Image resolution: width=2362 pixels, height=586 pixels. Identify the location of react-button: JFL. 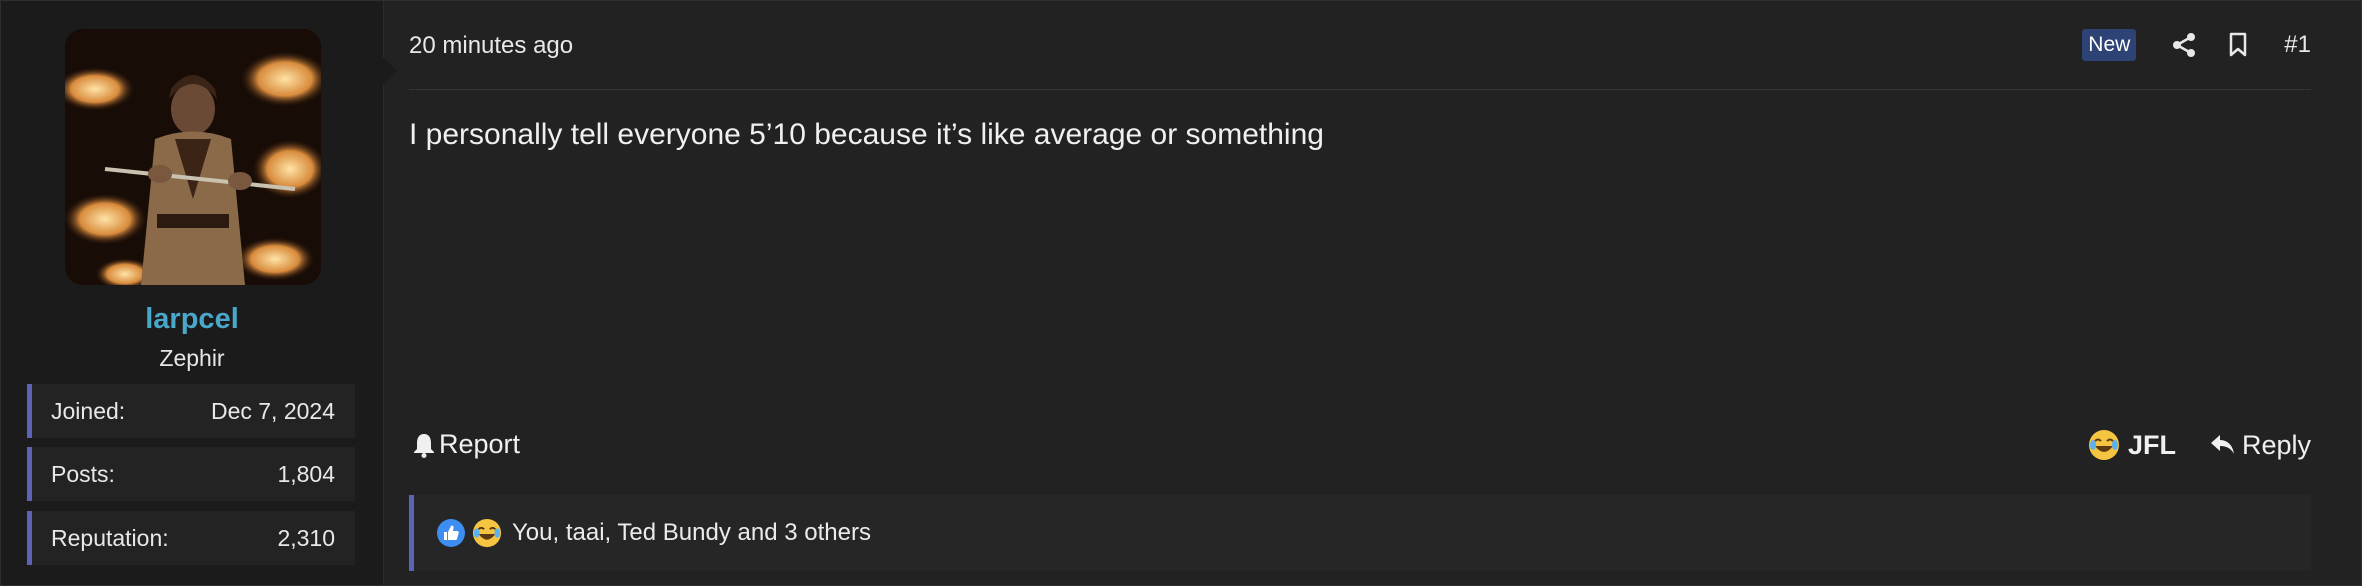
(2132, 445).